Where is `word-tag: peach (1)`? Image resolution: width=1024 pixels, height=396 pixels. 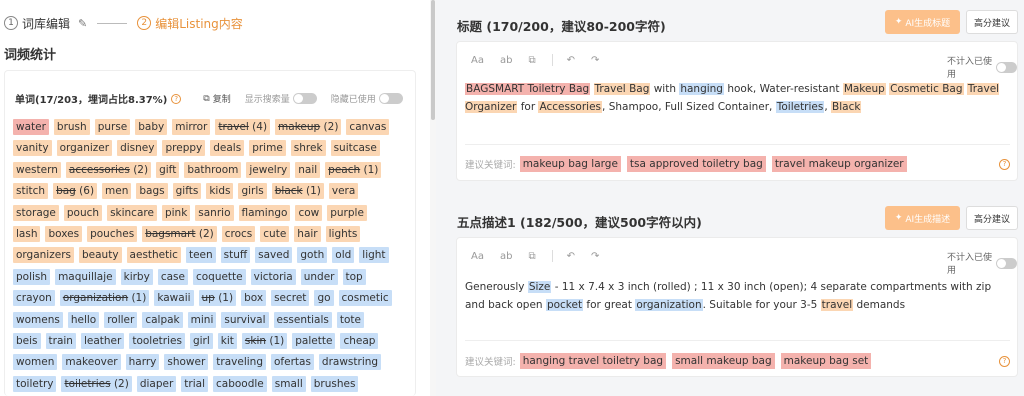 word-tag: peach (1) is located at coordinates (353, 169).